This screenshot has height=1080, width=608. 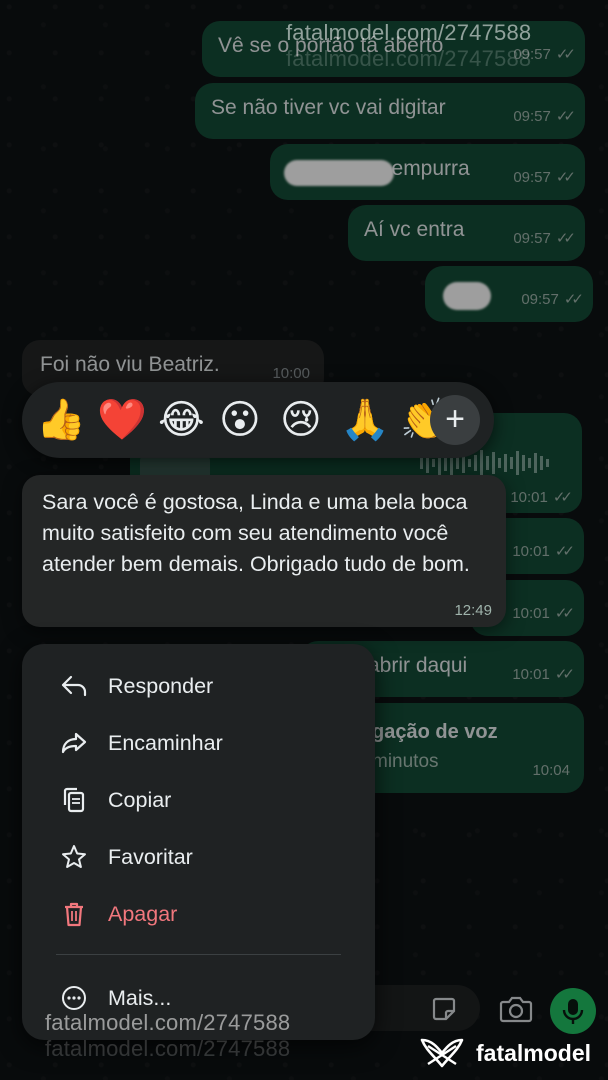 I want to click on reaction-laugh: 😂, so click(x=181, y=420).